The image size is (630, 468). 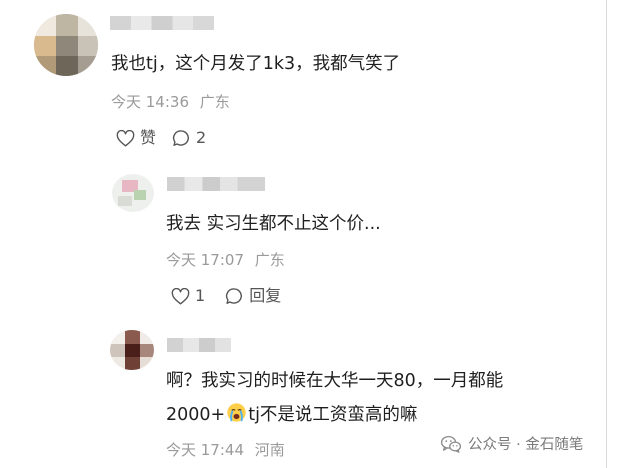 I want to click on comment-location: 河南, so click(x=269, y=450).